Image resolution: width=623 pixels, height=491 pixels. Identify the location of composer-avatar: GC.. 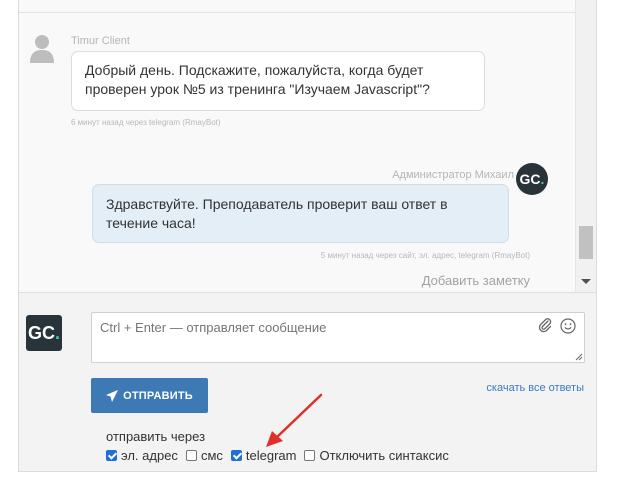
(44, 333).